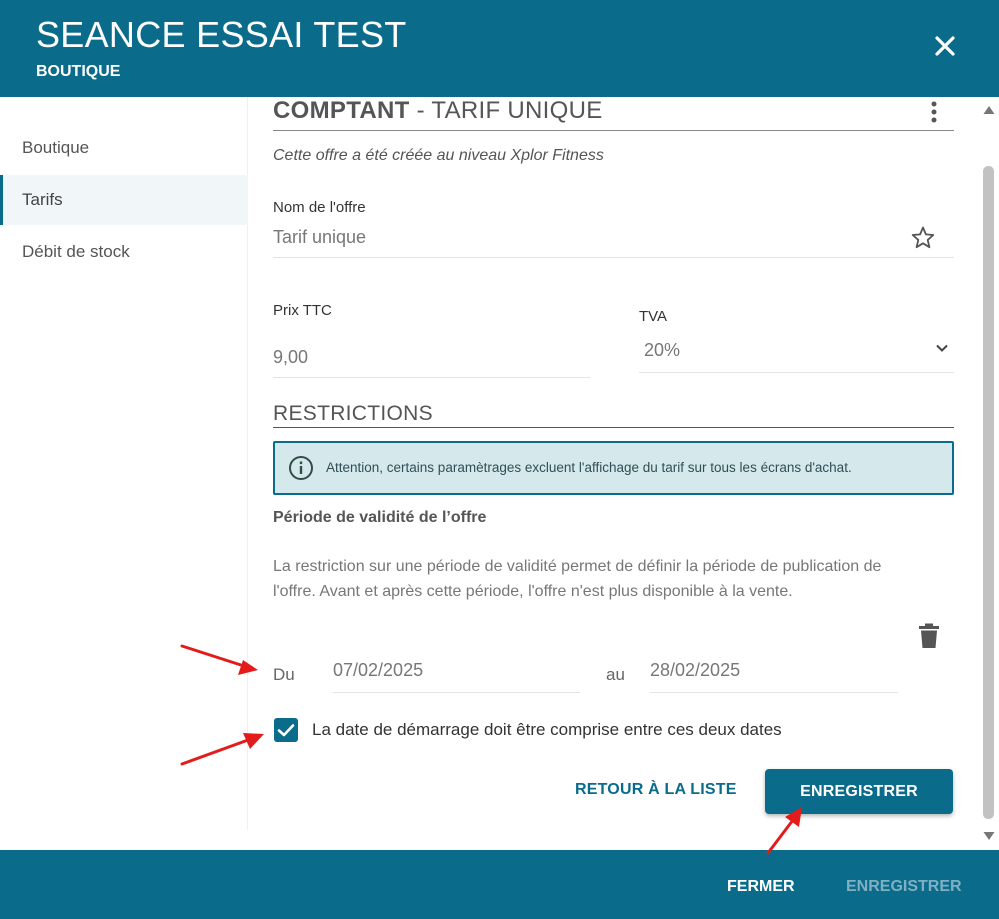 This screenshot has height=919, width=999. I want to click on tva-label: TVA, so click(653, 316).